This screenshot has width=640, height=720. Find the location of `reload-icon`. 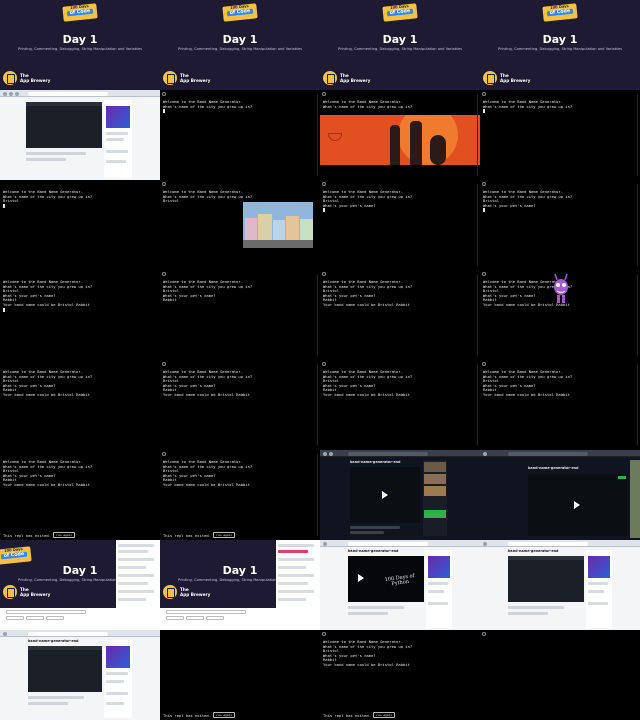

reload-icon is located at coordinates (17, 93).